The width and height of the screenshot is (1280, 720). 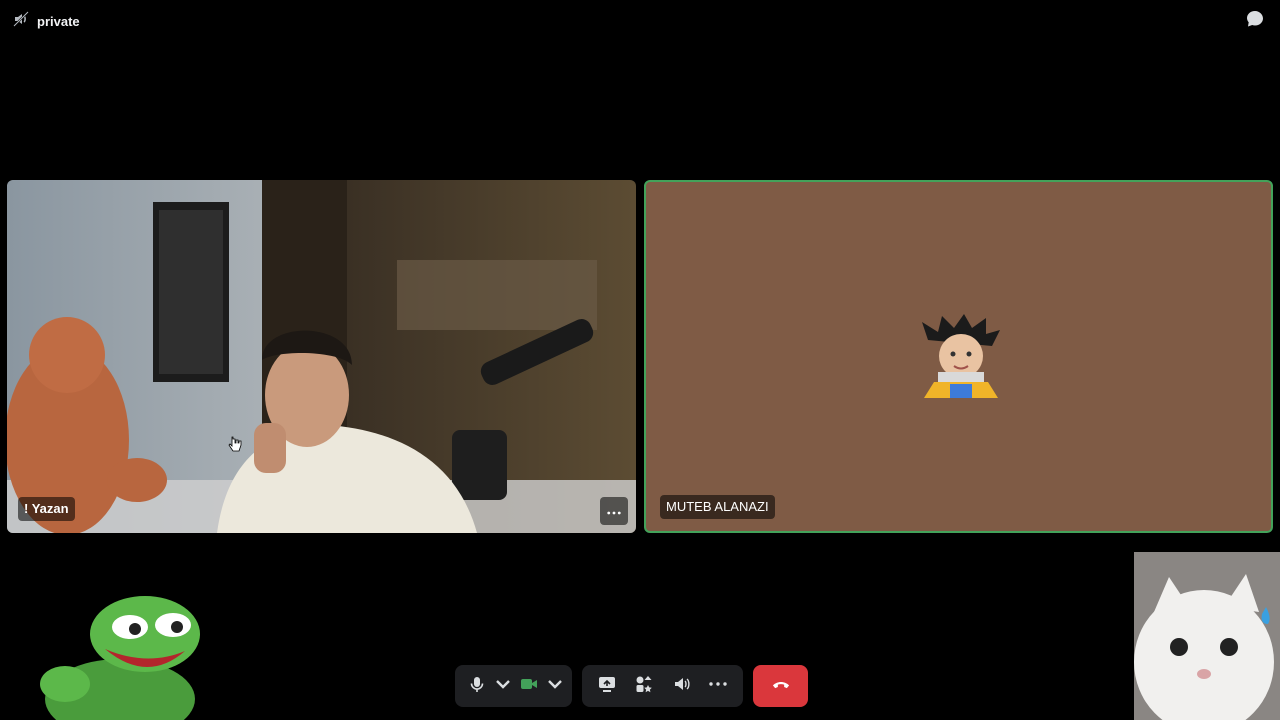 I want to click on participant-avatar, so click(x=961, y=356).